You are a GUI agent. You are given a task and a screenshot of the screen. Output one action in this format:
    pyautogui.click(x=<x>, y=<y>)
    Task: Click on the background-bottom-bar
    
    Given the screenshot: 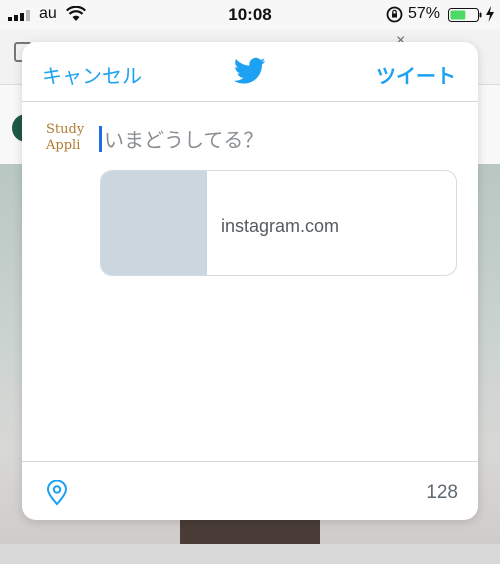 What is the action you would take?
    pyautogui.click(x=250, y=554)
    